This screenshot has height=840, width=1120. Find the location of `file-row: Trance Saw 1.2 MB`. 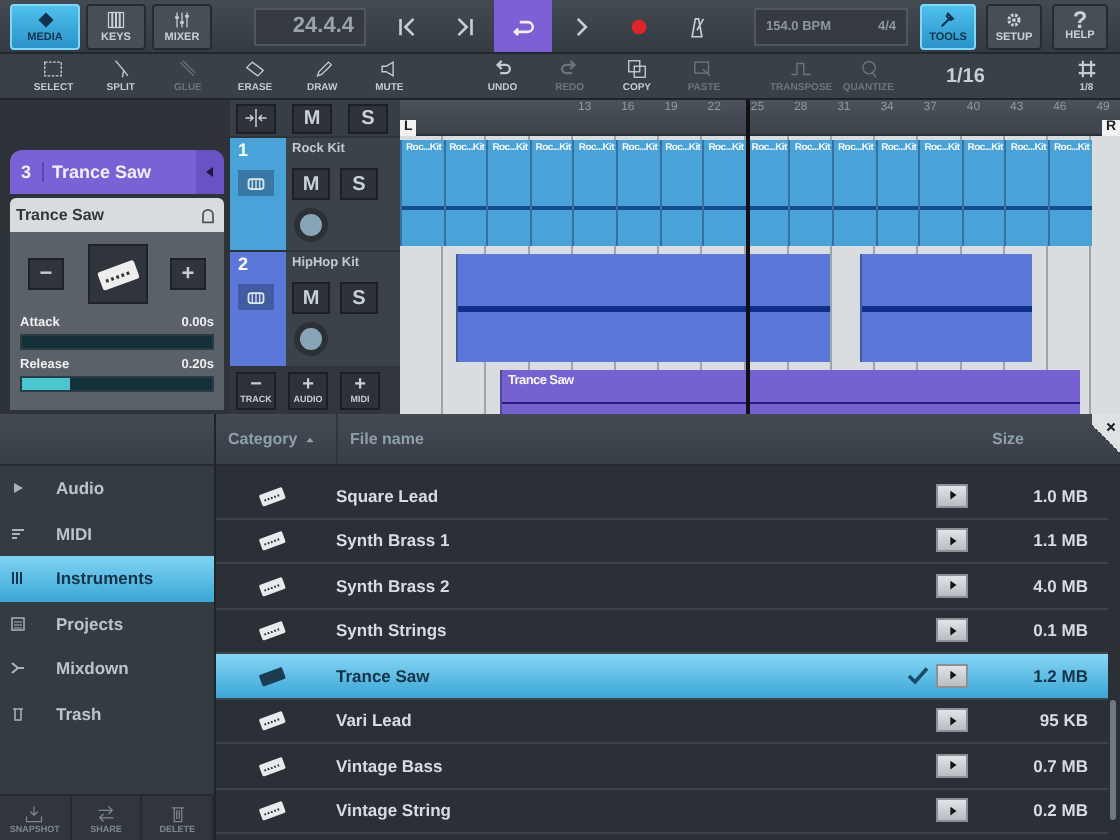

file-row: Trance Saw 1.2 MB is located at coordinates (662, 676).